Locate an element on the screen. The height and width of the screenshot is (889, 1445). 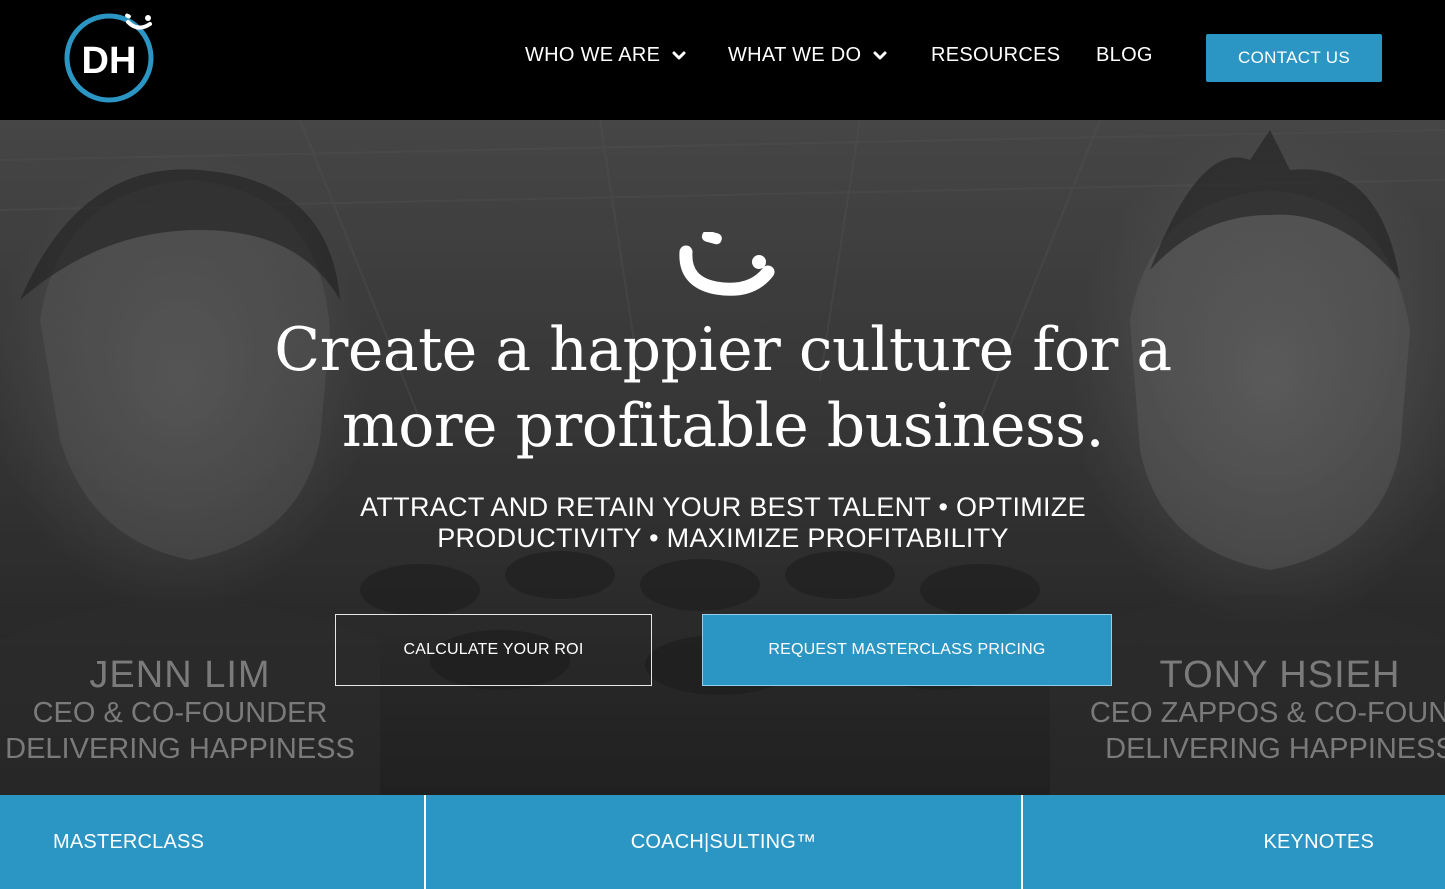
tile-keynotes: KEYNOTES is located at coordinates (1234, 842).